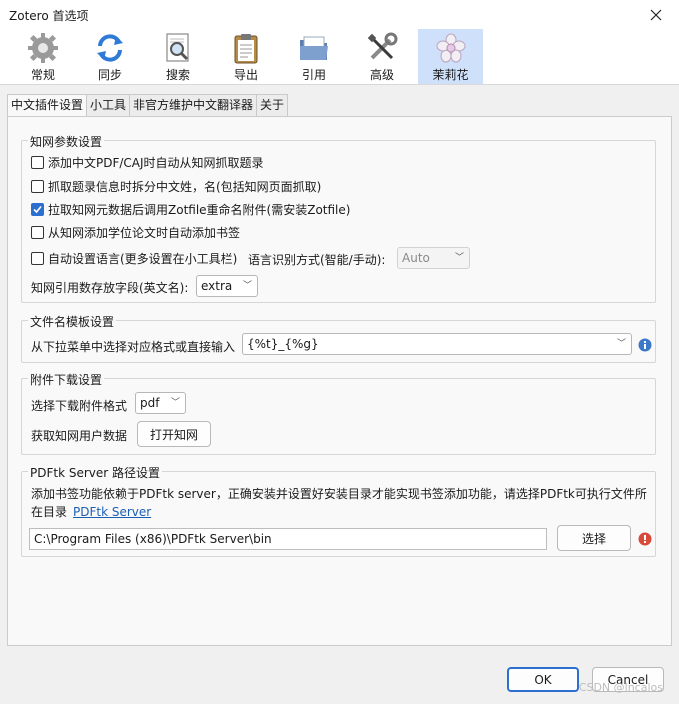 The image size is (679, 704). I want to click on clipboard-icon, so click(246, 49).